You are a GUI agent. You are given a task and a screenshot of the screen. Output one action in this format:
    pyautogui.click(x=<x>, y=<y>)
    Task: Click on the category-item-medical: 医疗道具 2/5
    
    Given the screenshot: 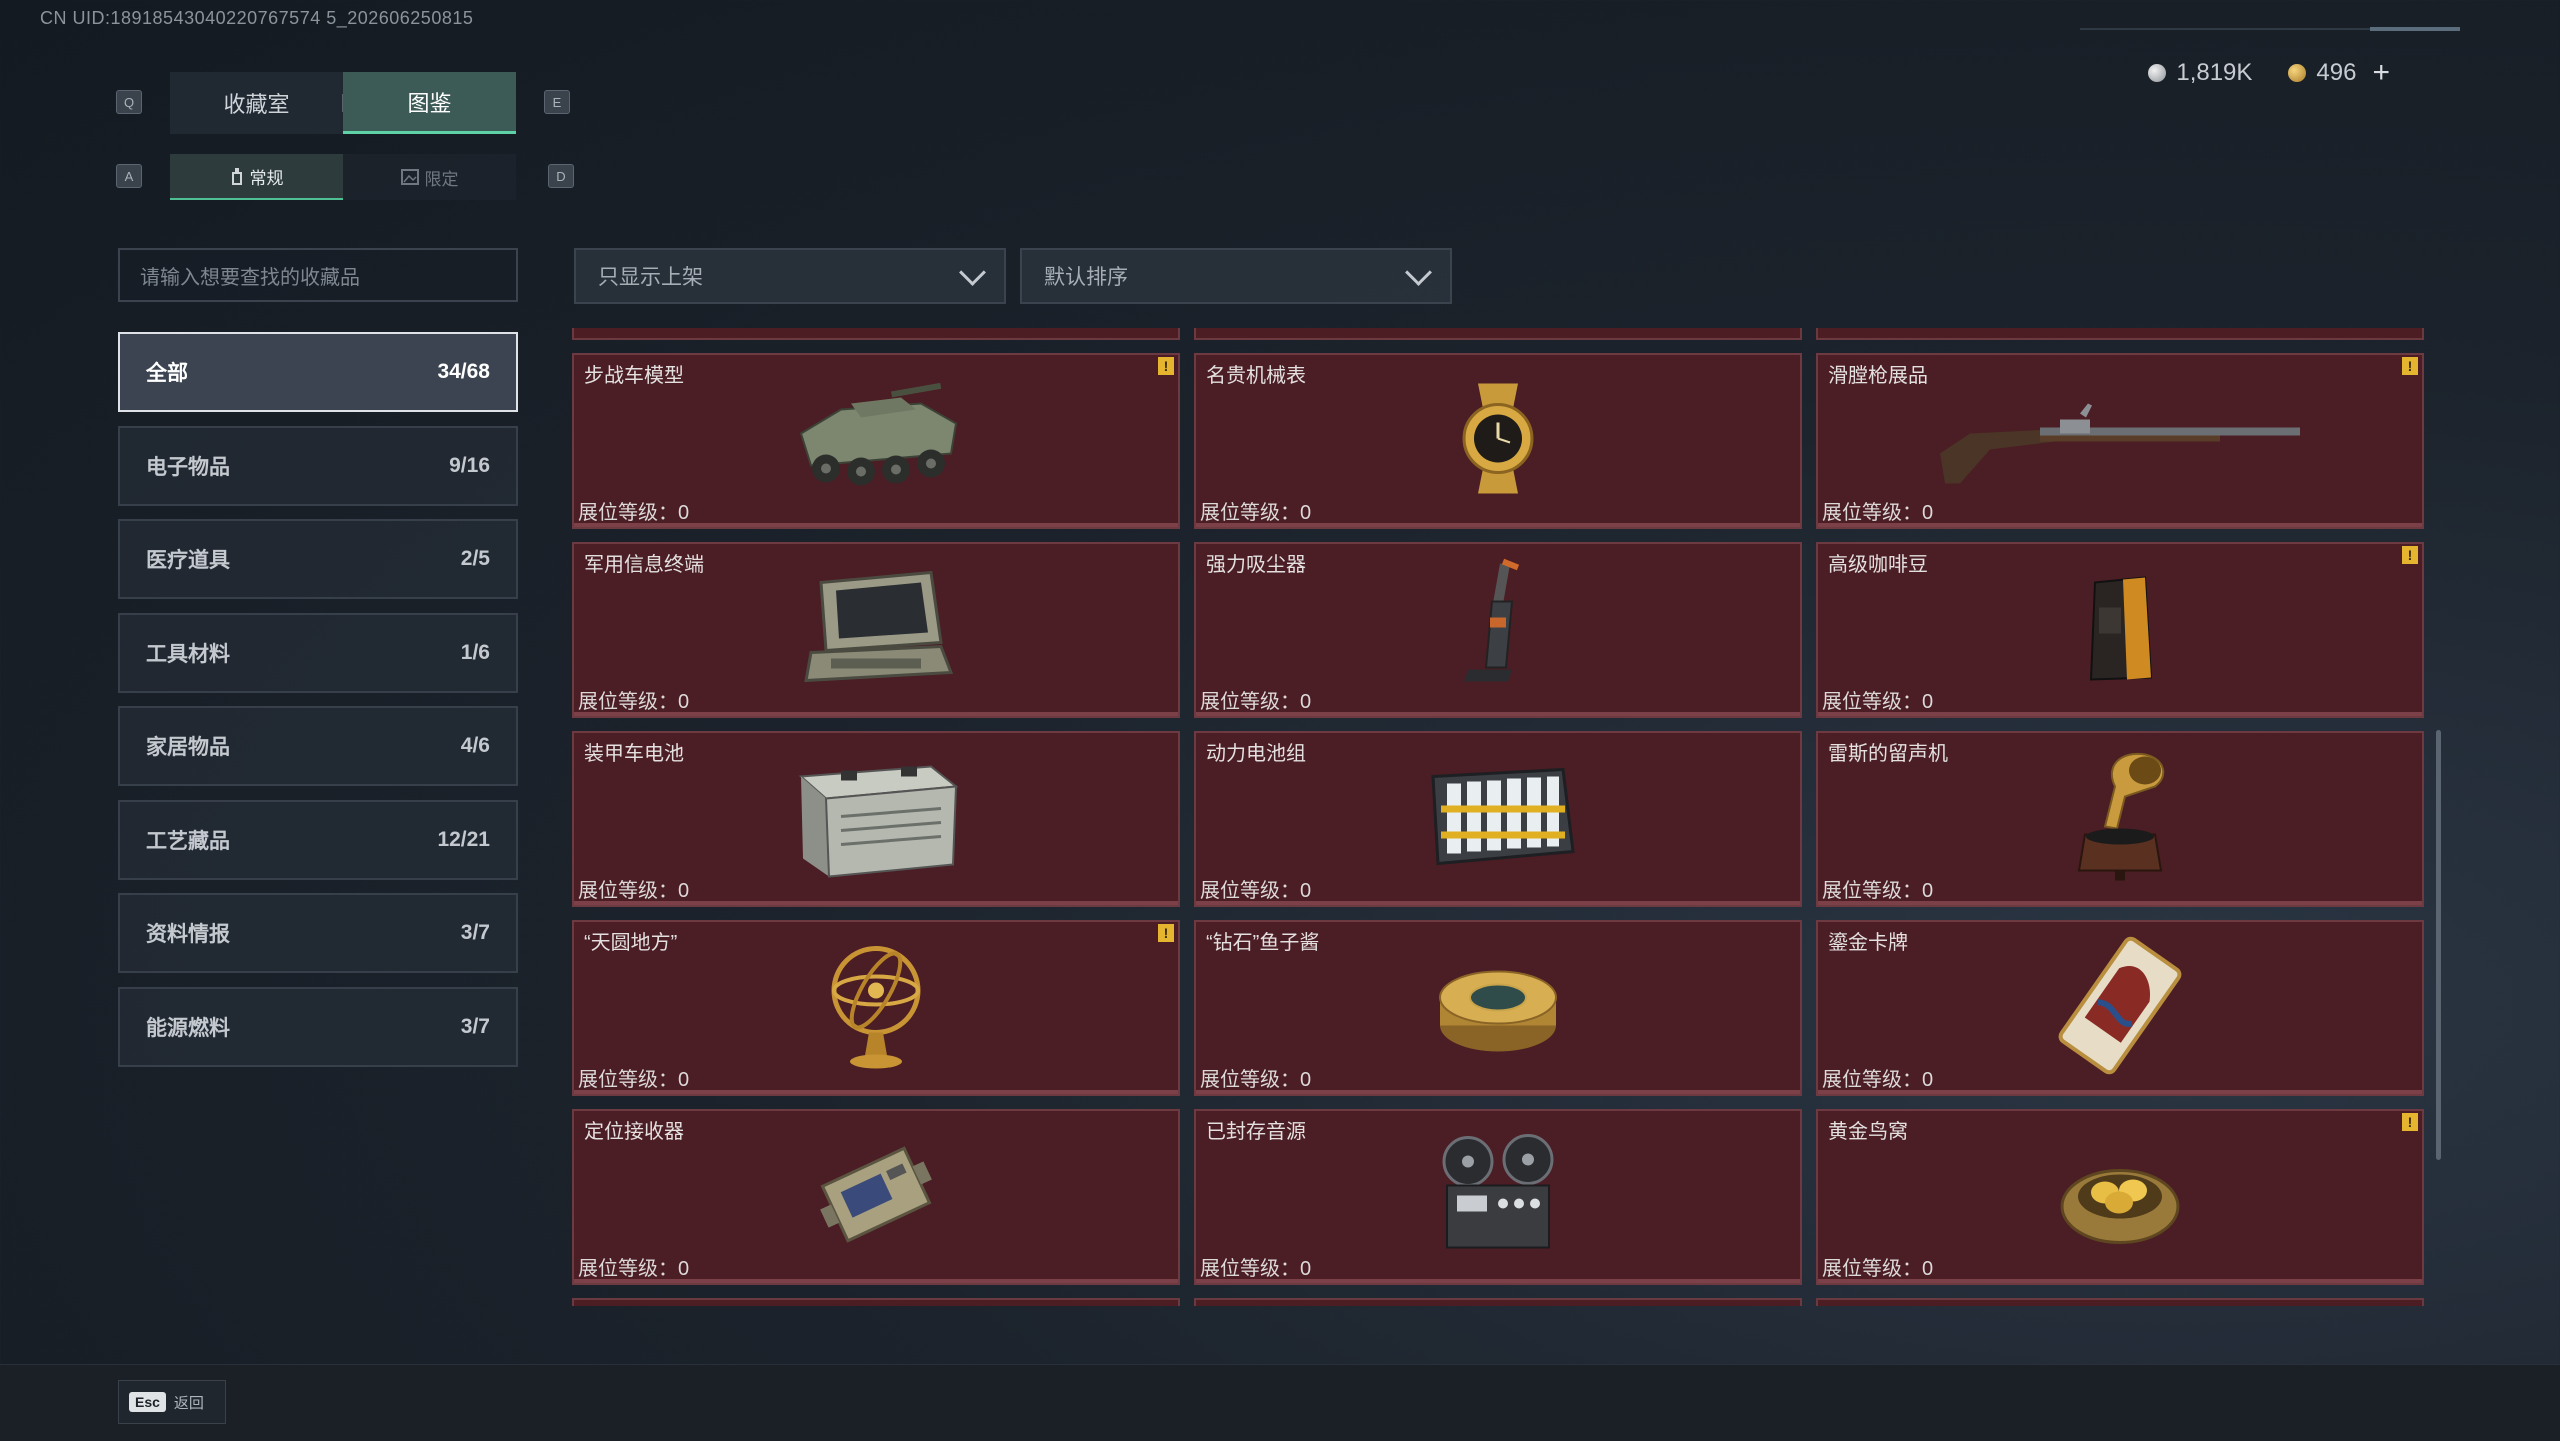 What is the action you would take?
    pyautogui.click(x=318, y=559)
    